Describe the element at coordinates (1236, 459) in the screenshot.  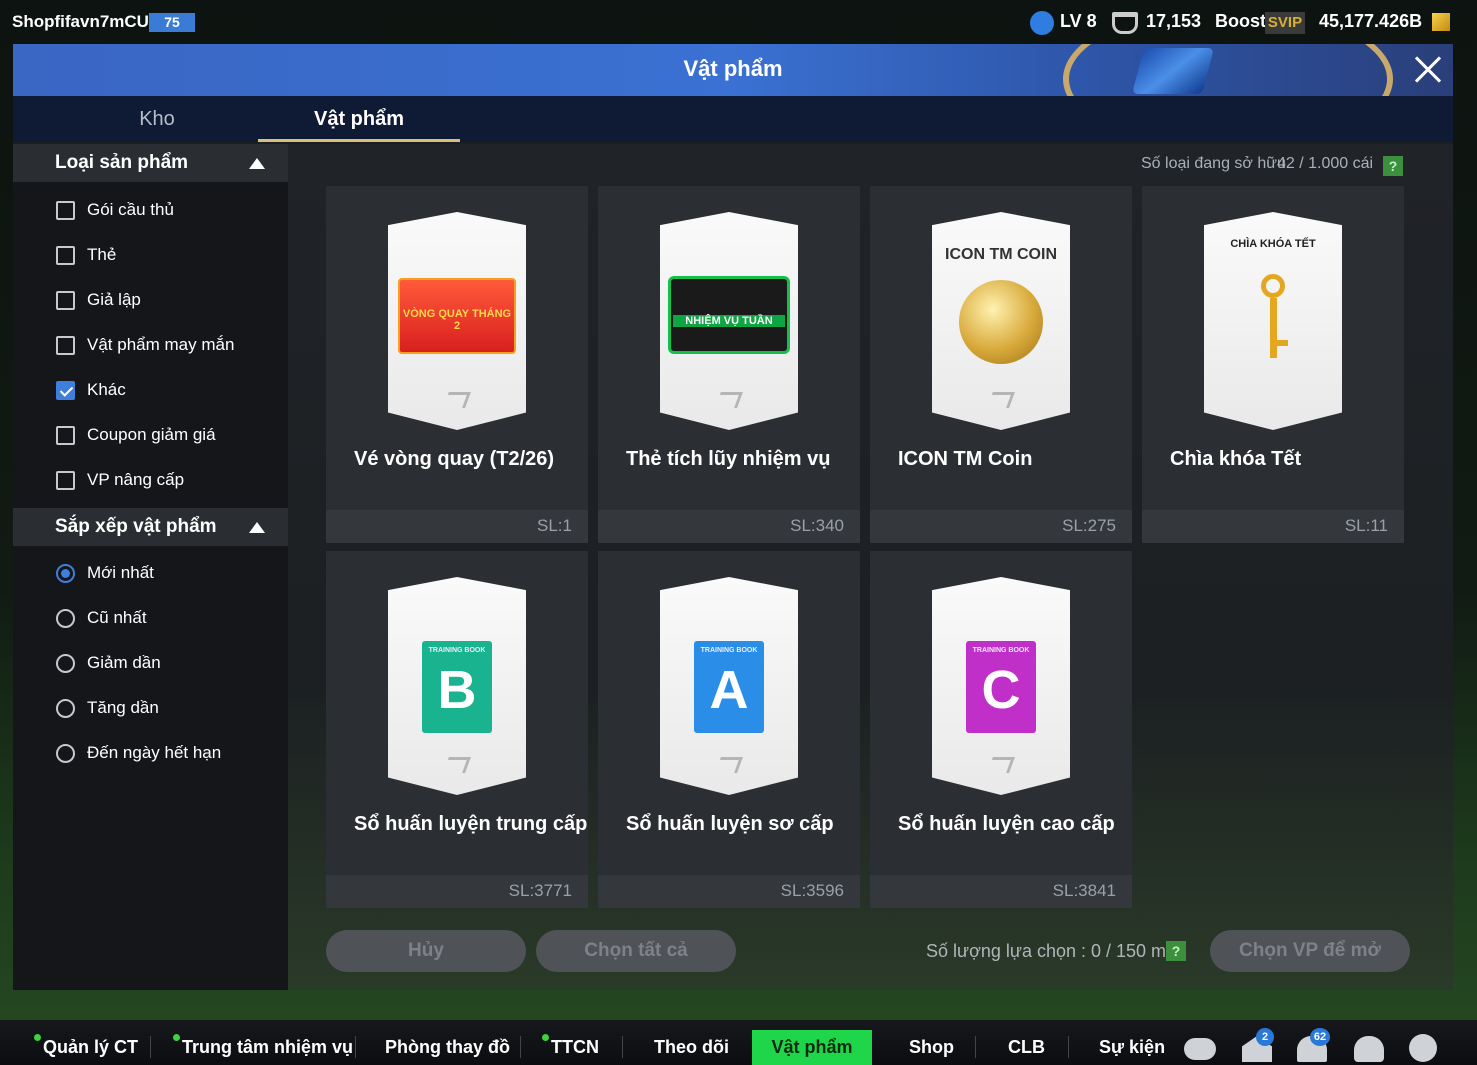
I see `item-name: Chìa khóa Tết` at that location.